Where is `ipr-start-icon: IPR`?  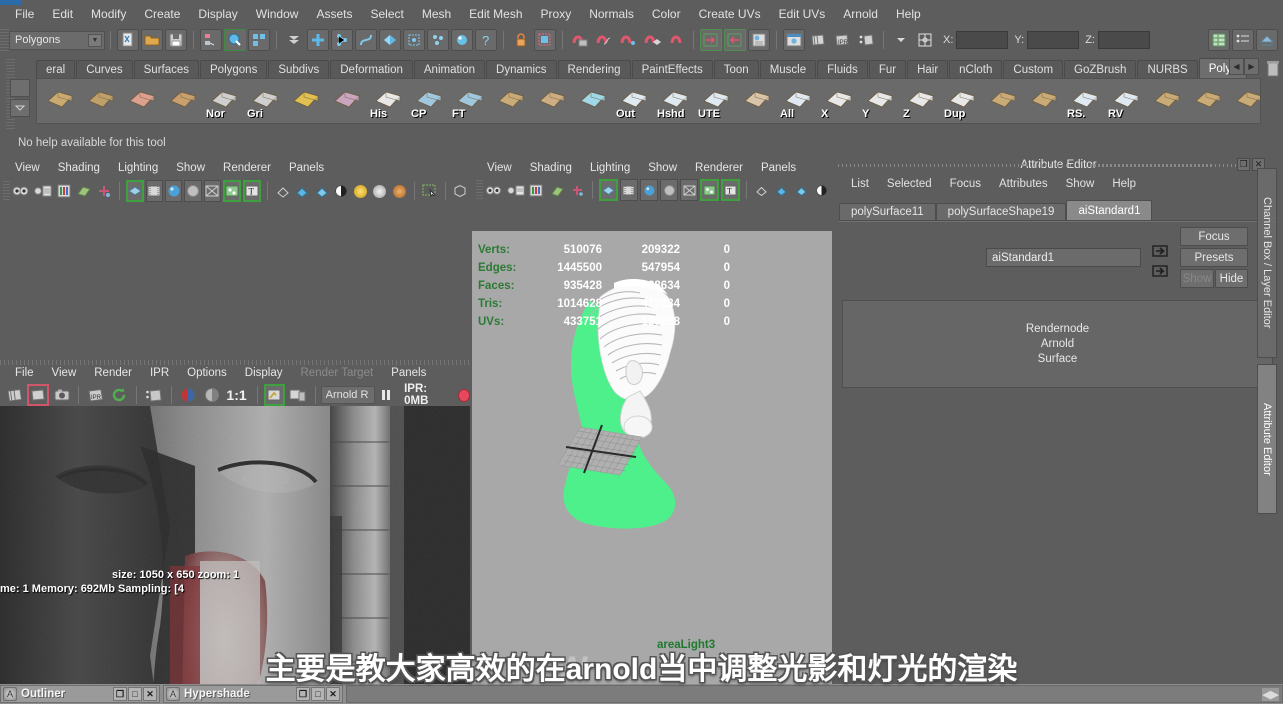 ipr-start-icon: IPR is located at coordinates (95, 395).